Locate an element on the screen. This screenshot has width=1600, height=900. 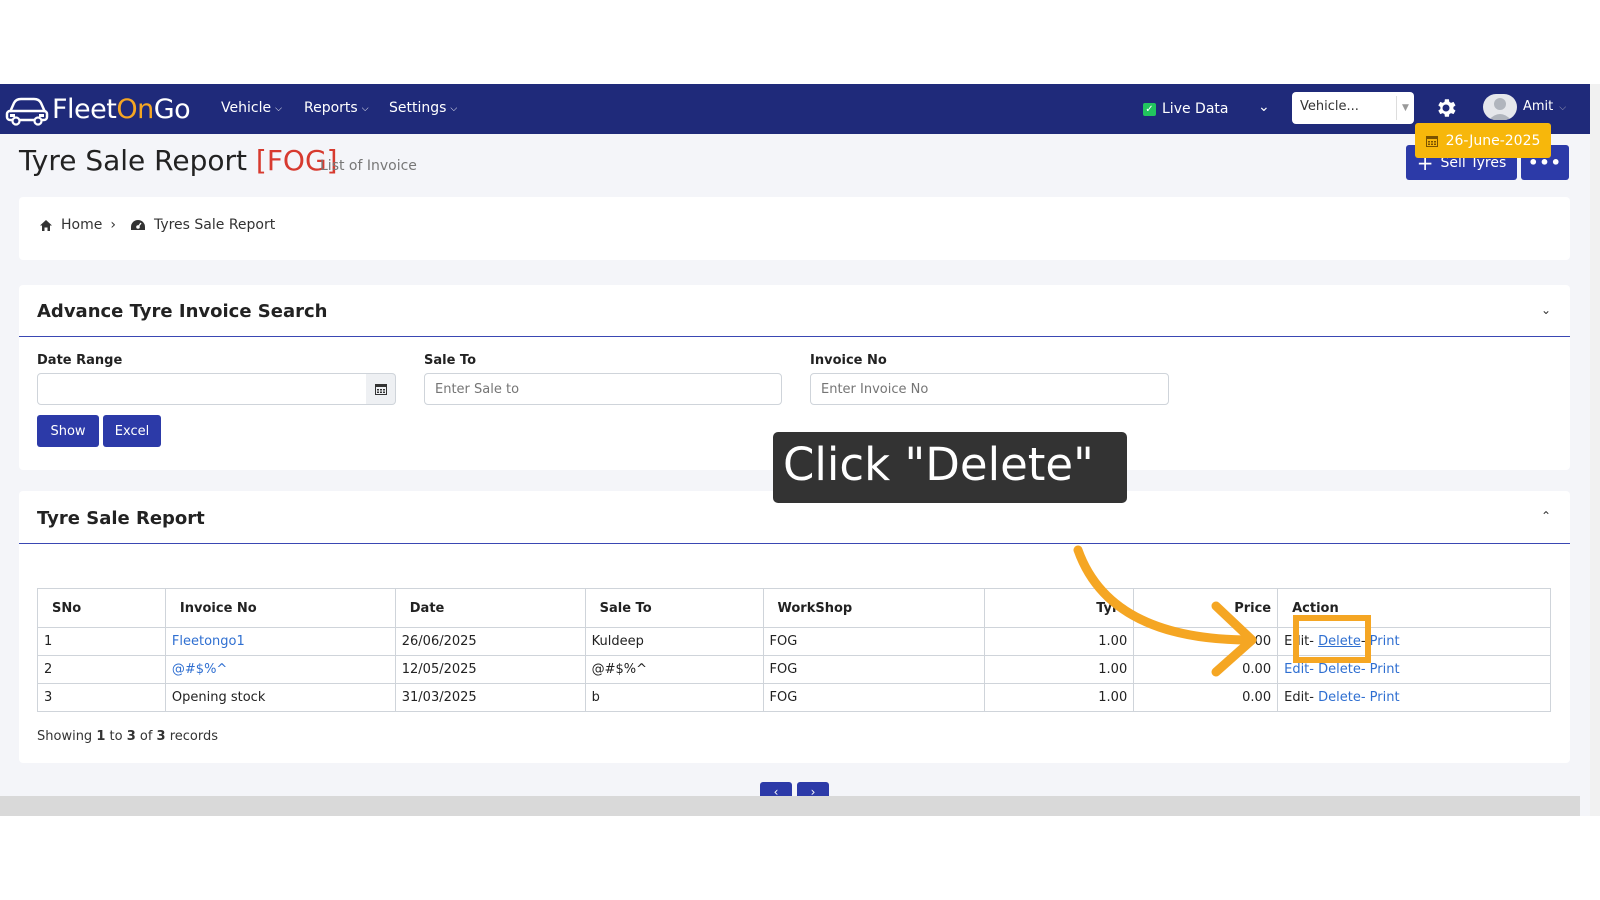
invoice-no-label: Invoice No is located at coordinates (848, 360).